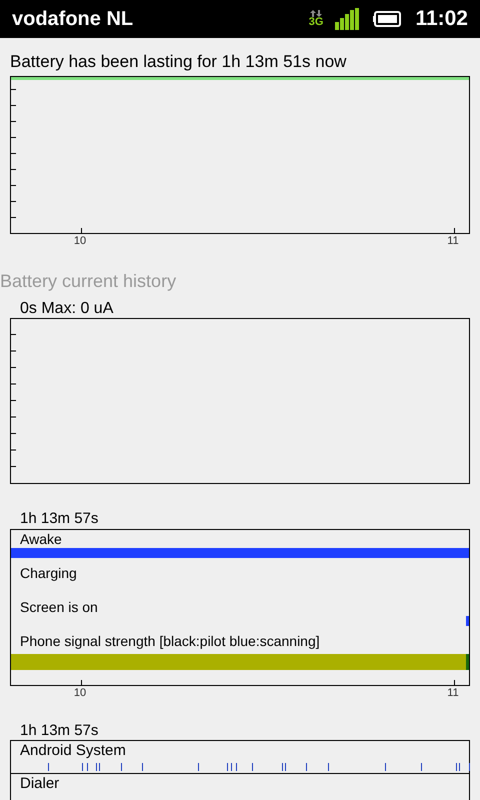 This screenshot has width=480, height=800. Describe the element at coordinates (41, 539) in the screenshot. I see `row-label: Awake` at that location.